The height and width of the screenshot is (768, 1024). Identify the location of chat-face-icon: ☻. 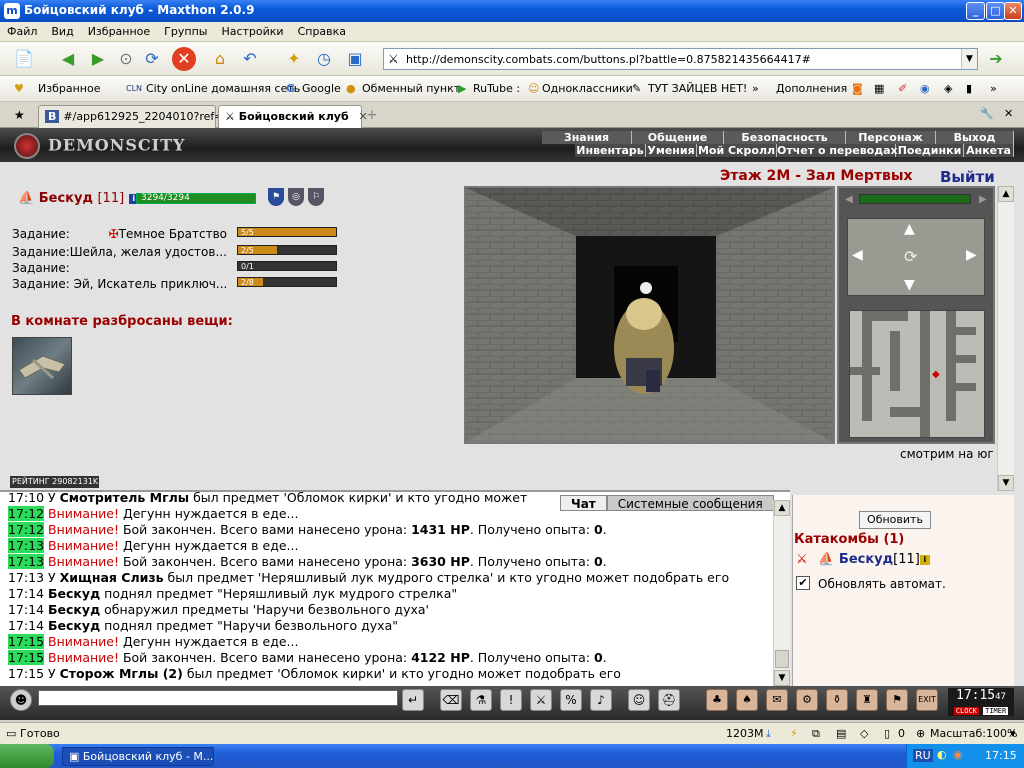
(21, 700).